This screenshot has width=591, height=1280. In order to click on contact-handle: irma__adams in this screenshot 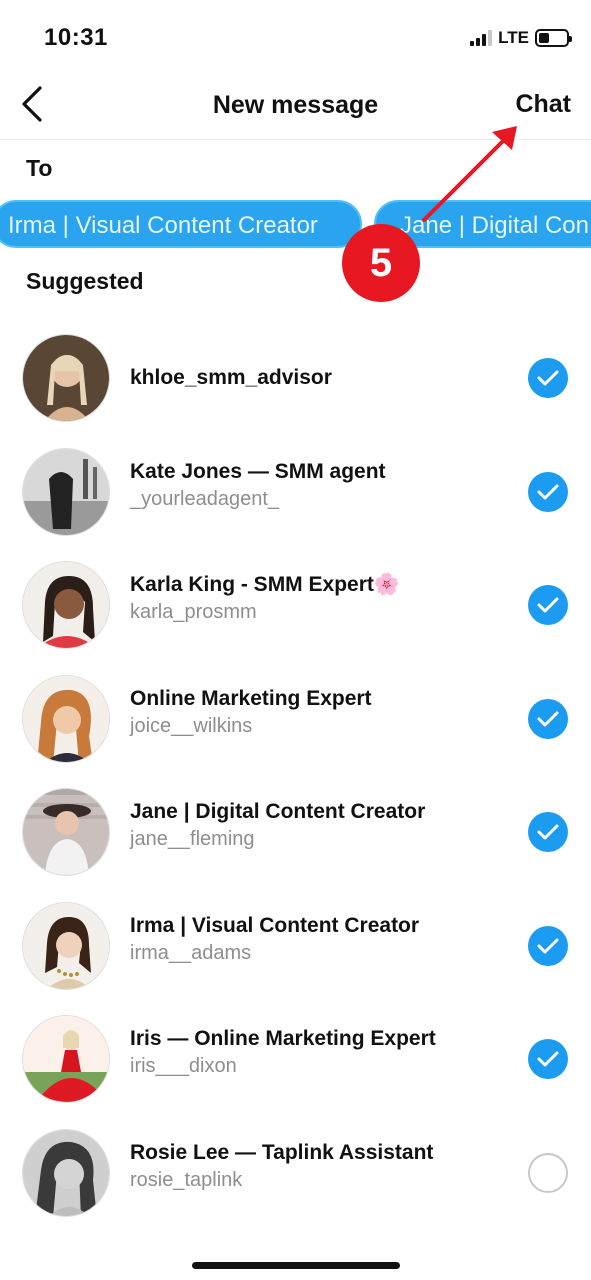, I will do `click(191, 952)`.